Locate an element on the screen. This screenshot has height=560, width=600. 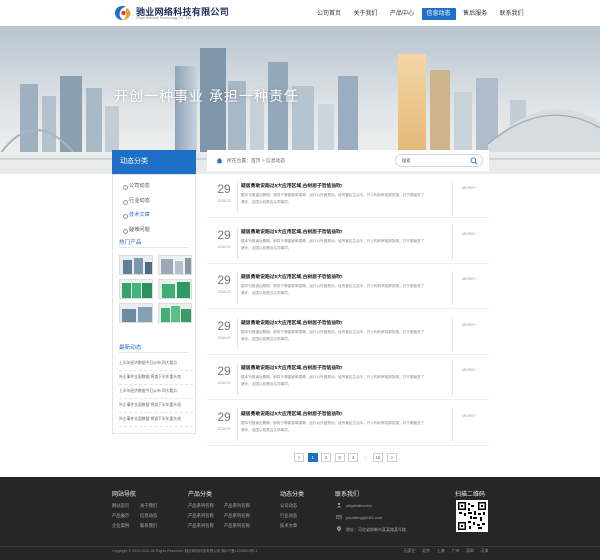
footer-link: 联系我们 is located at coordinates (148, 526).